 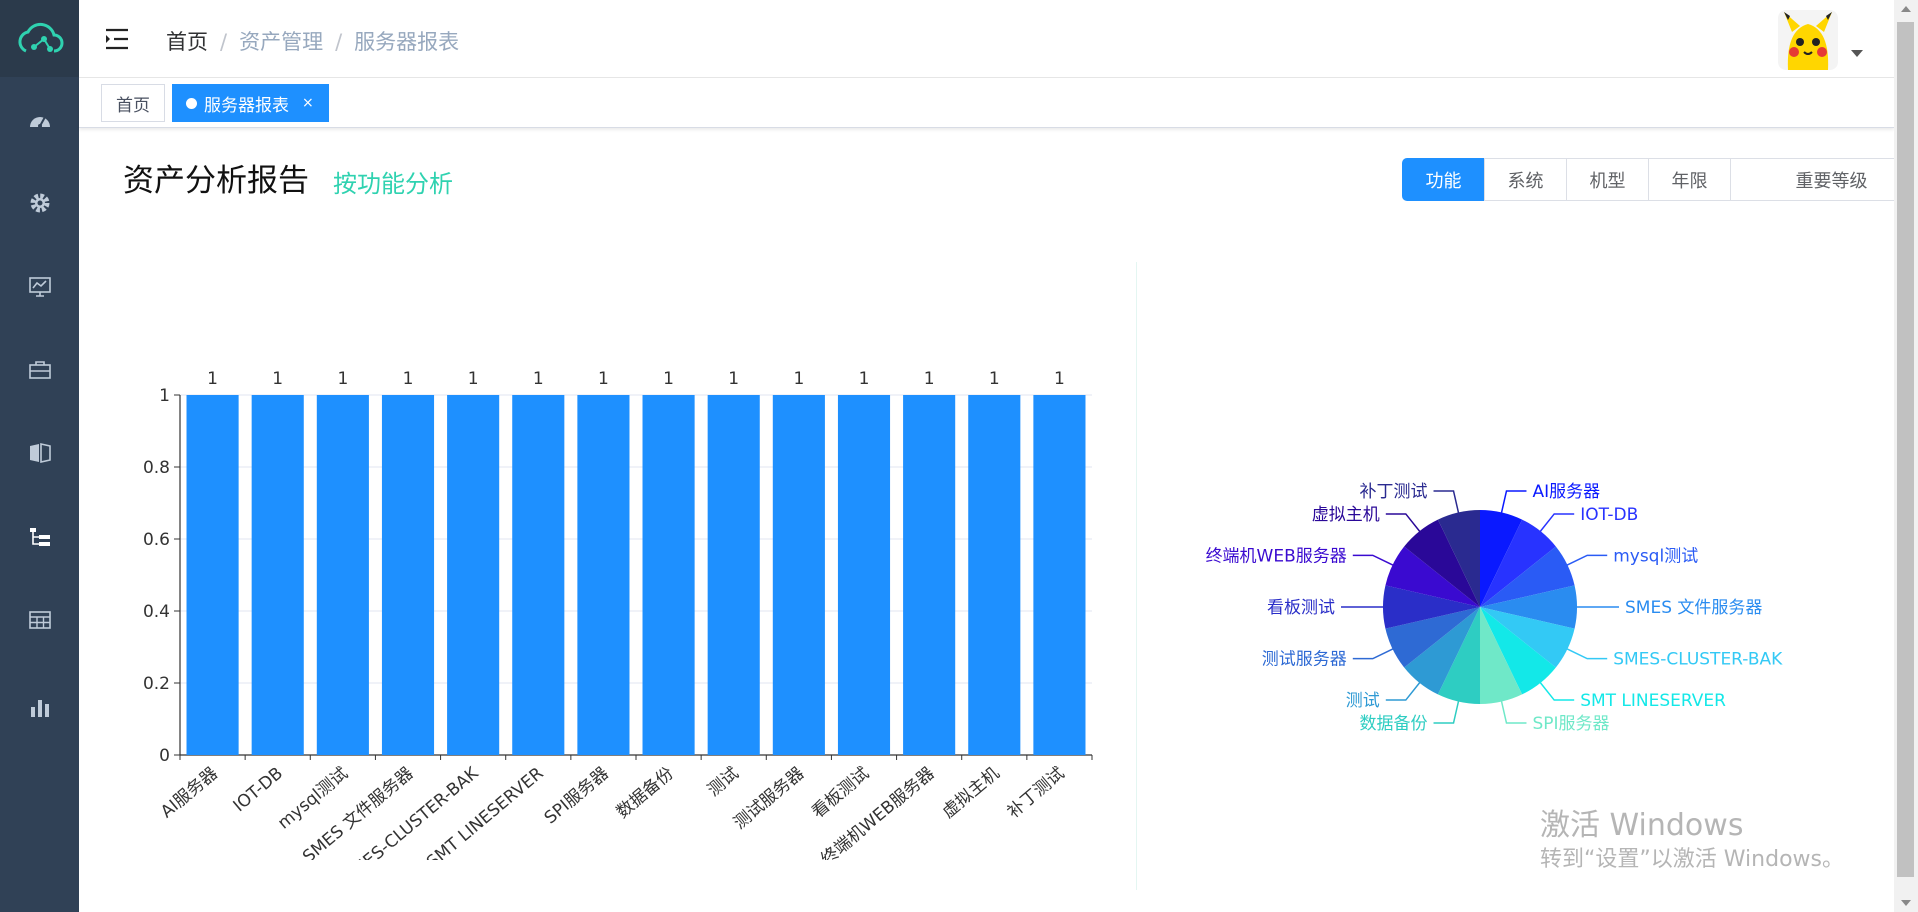 I want to click on x-category-label: 终端机WEB服务器, so click(x=877, y=812).